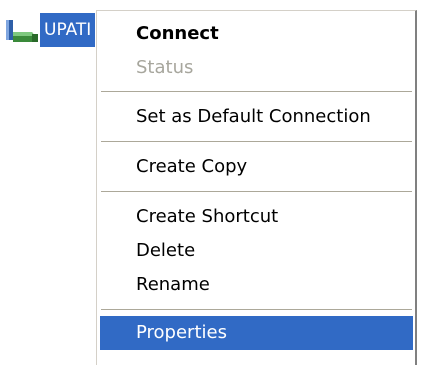 The image size is (425, 365). Describe the element at coordinates (68, 30) in the screenshot. I see `connection-name-label: UPATI` at that location.